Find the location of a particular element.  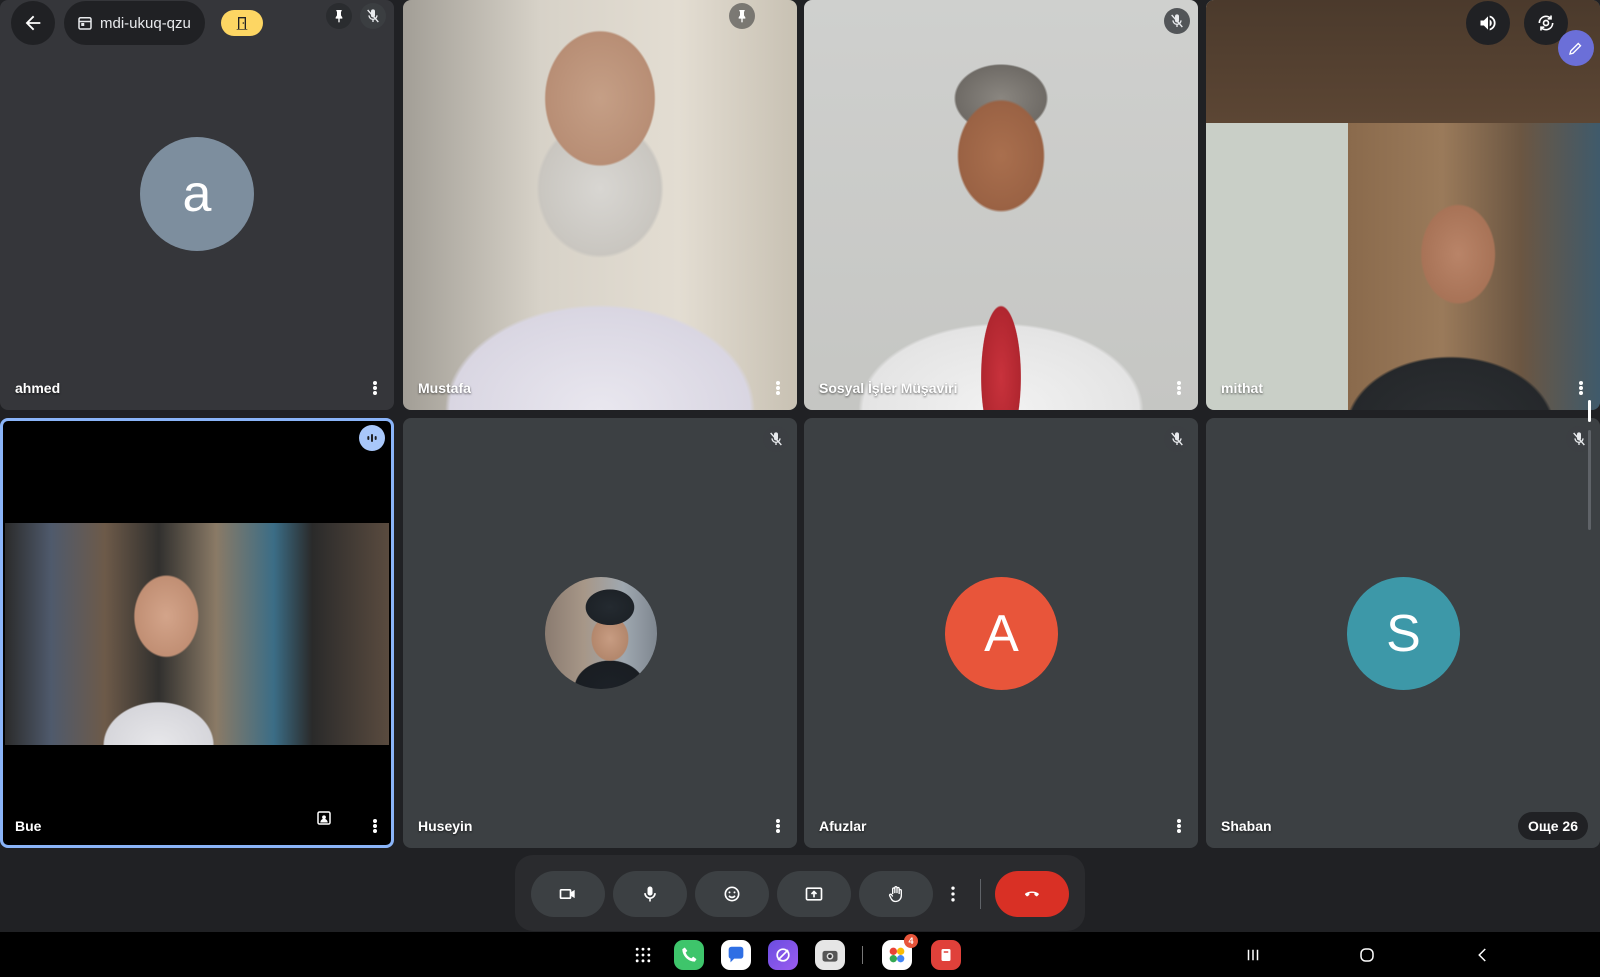

avatar-letter: A is located at coordinates (1001, 633).